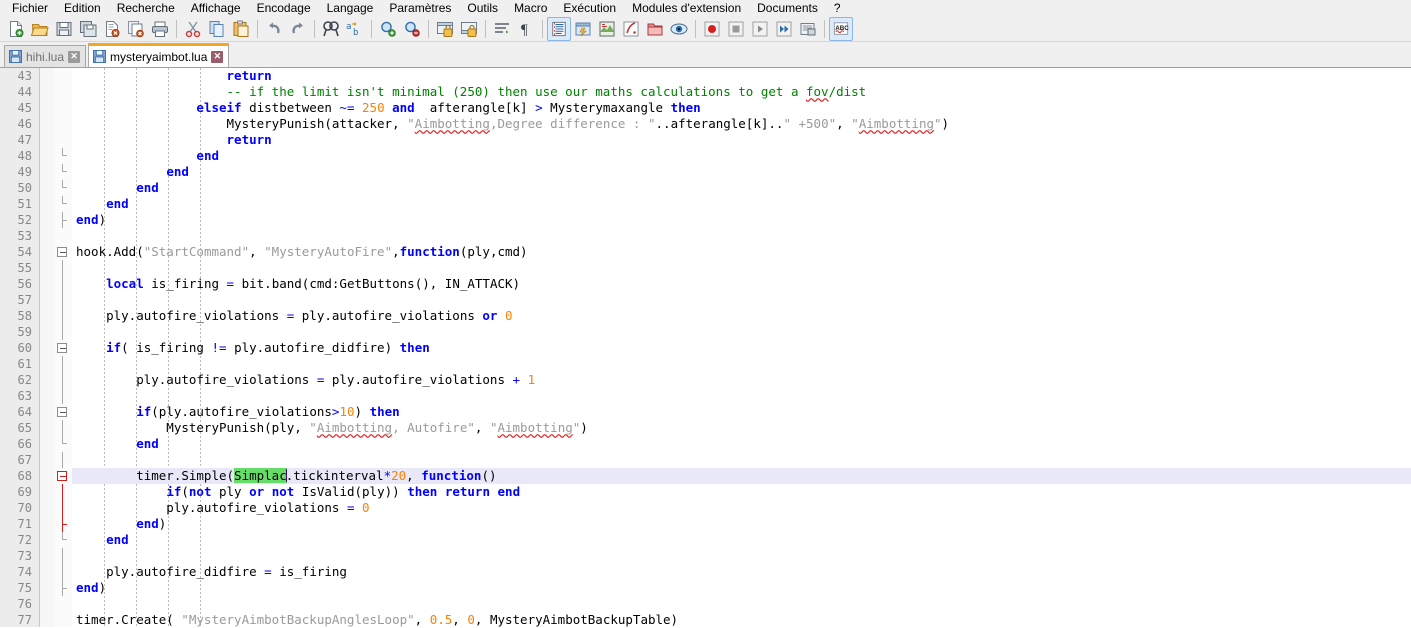 The height and width of the screenshot is (628, 1411). What do you see at coordinates (217, 29) in the screenshot?
I see `copy-icon` at bounding box center [217, 29].